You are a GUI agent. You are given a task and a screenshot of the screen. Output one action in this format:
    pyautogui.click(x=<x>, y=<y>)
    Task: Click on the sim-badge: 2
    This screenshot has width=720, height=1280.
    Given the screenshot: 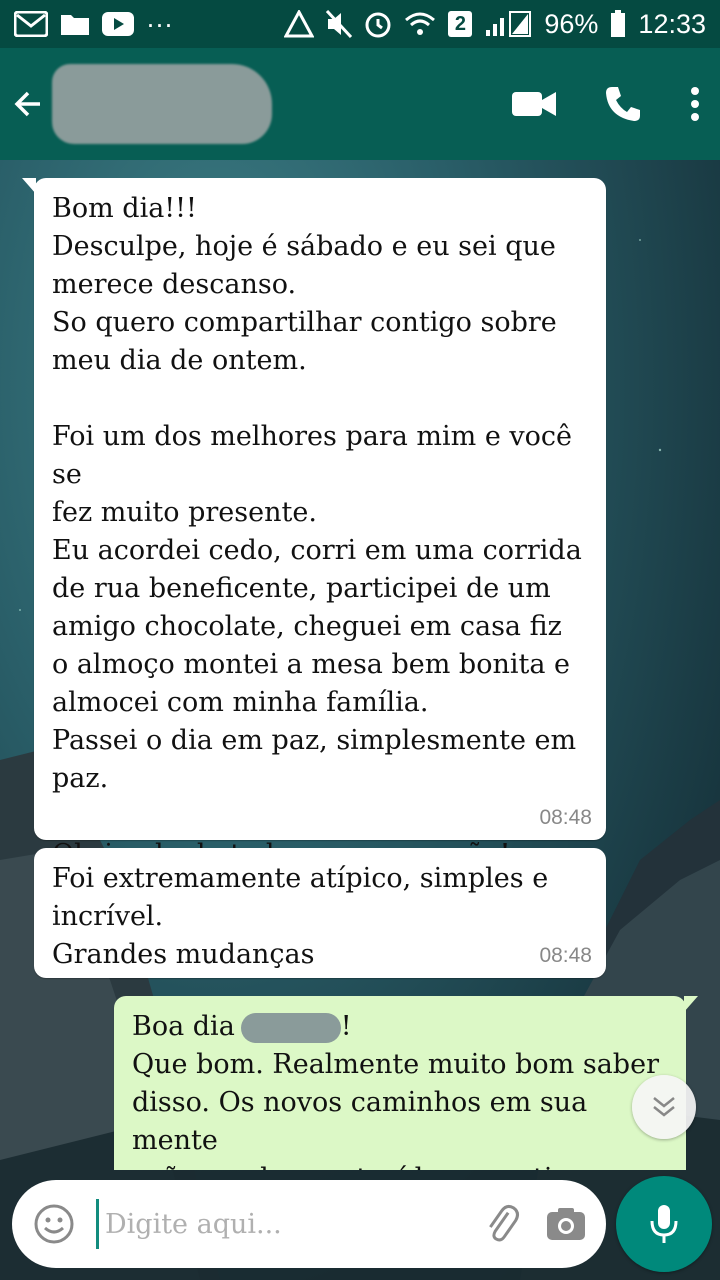 What is the action you would take?
    pyautogui.click(x=460, y=24)
    